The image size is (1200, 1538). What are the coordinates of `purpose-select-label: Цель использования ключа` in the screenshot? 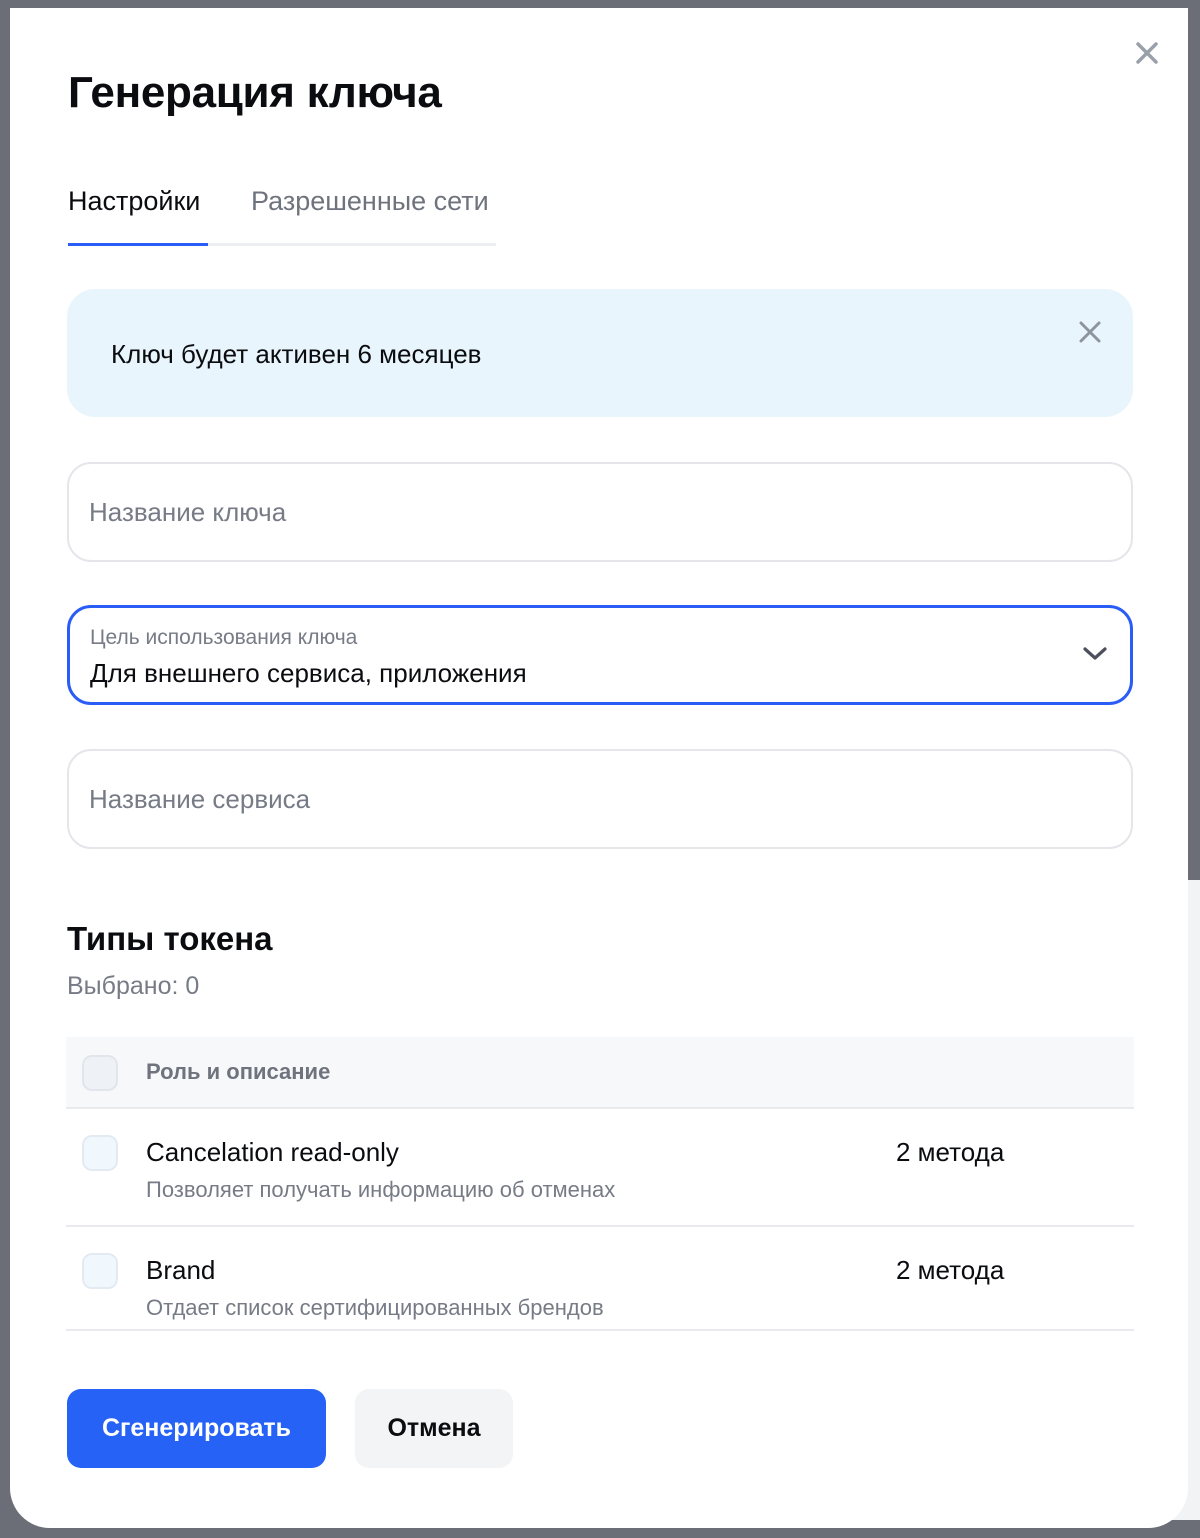 It's located at (224, 637).